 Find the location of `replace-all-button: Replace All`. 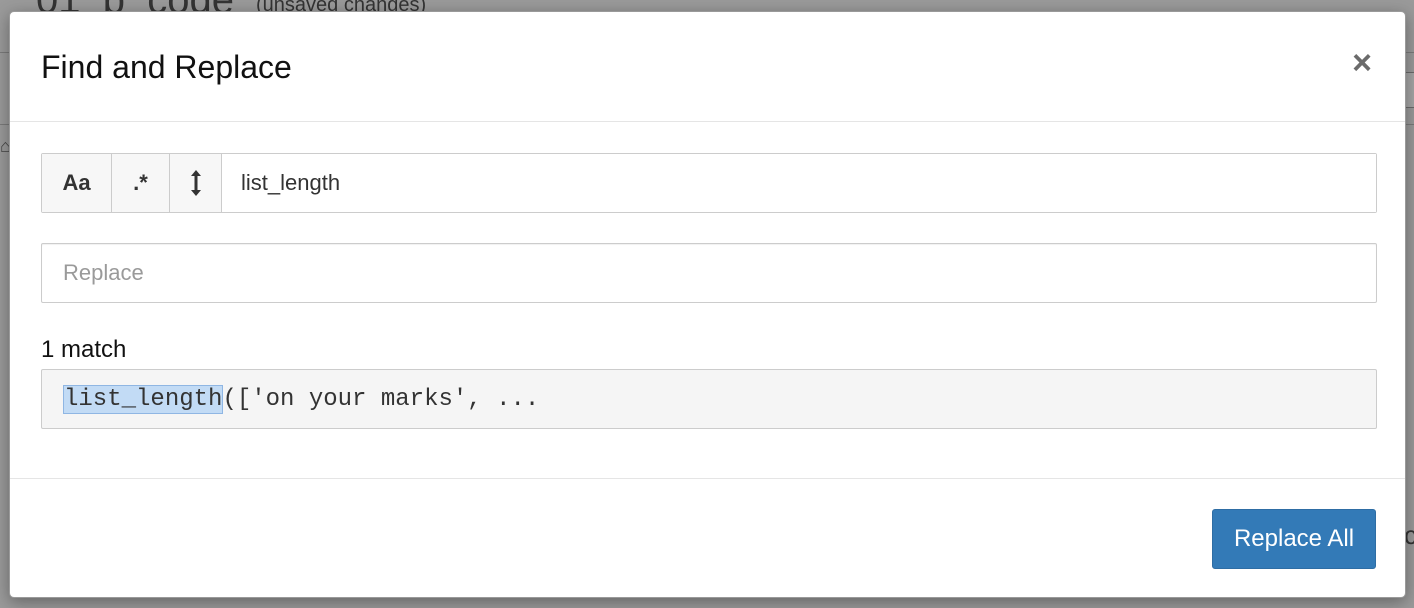

replace-all-button: Replace All is located at coordinates (1294, 539).